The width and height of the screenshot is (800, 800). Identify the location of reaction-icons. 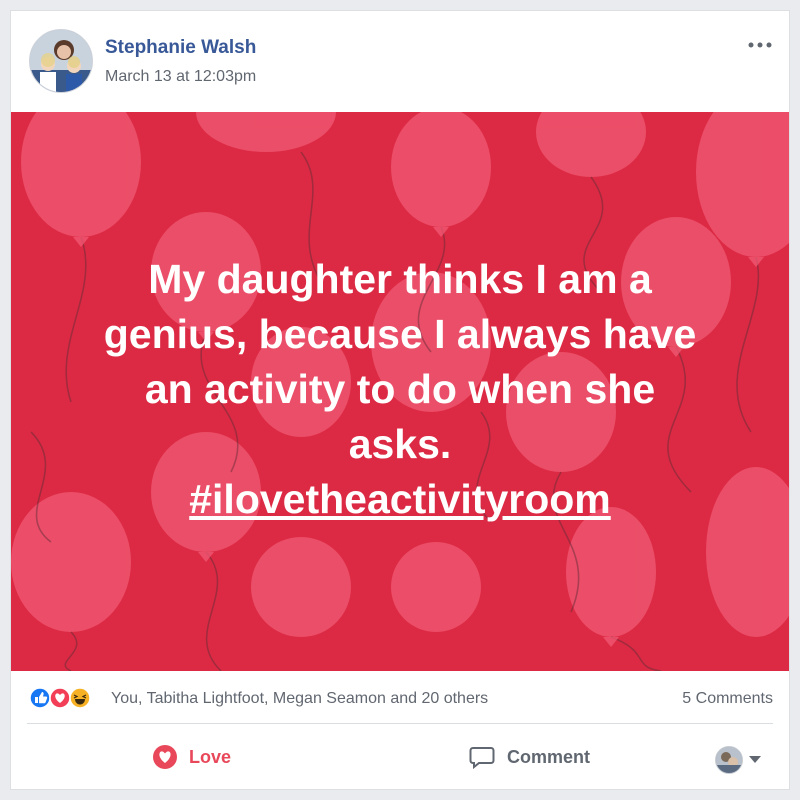
(69, 698).